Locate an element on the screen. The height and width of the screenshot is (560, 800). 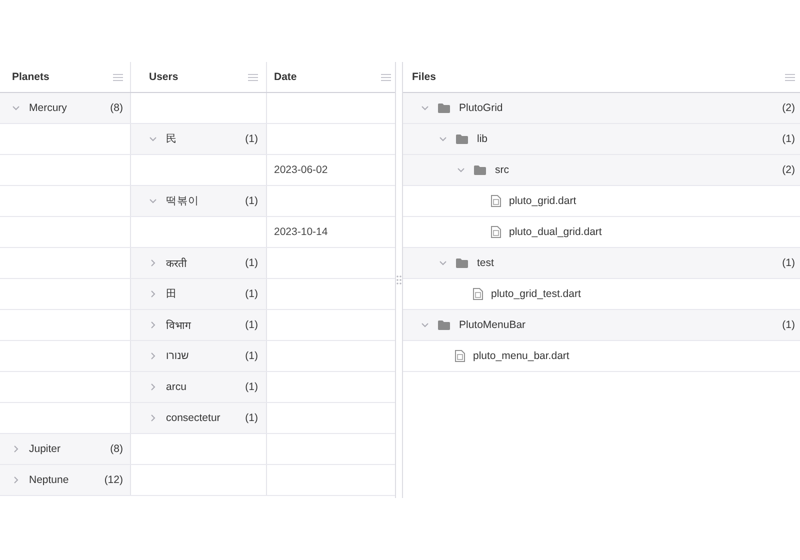
group-label: arcu is located at coordinates (177, 387).